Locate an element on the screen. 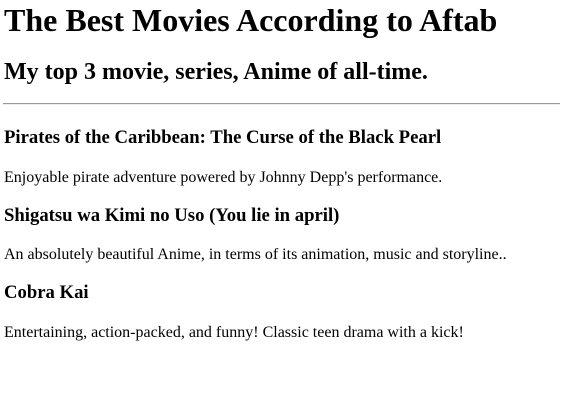  divider is located at coordinates (281, 104).